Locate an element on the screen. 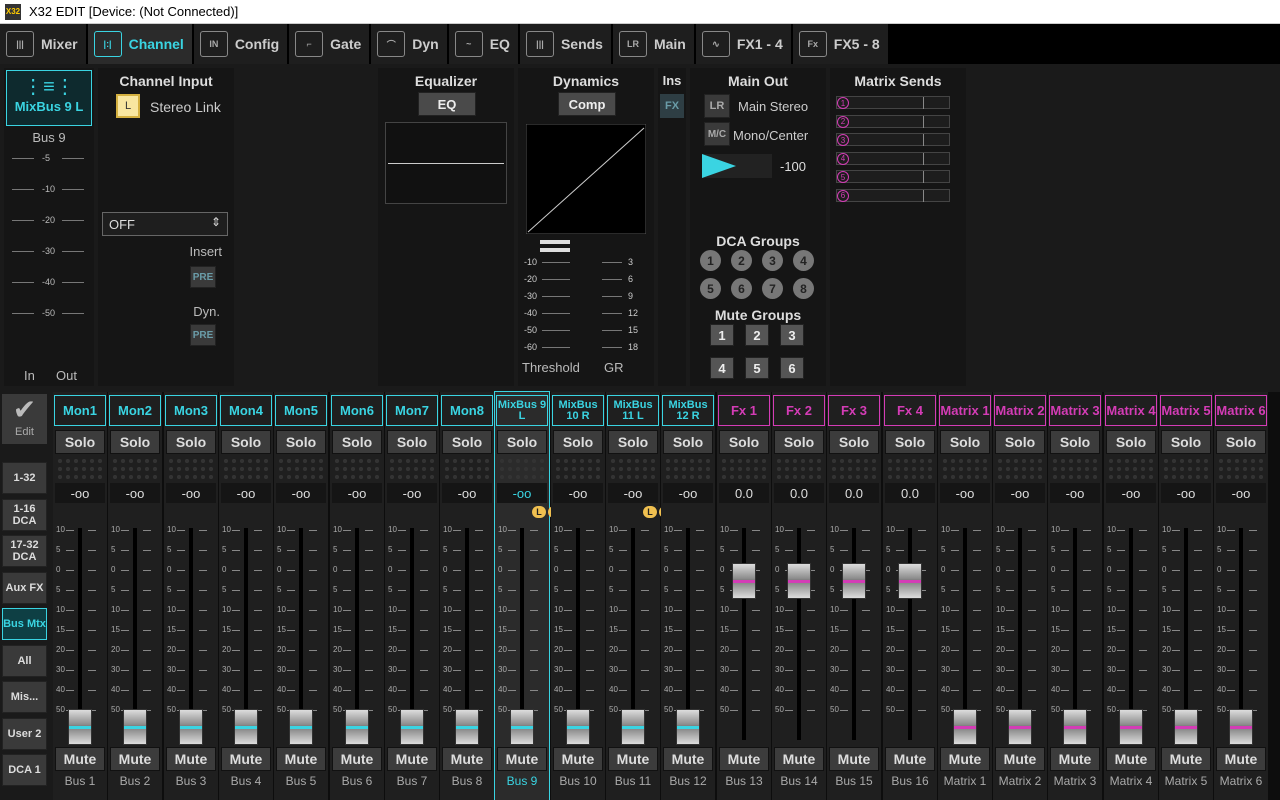  mute-group-6: 6 is located at coordinates (792, 368).